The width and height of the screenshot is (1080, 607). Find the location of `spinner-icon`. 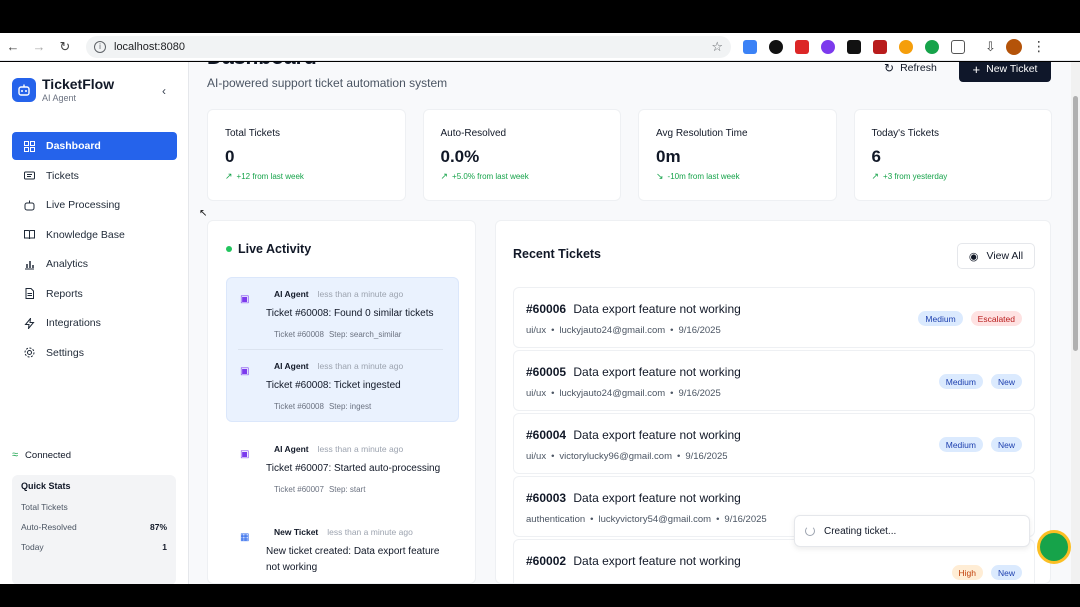

spinner-icon is located at coordinates (810, 531).